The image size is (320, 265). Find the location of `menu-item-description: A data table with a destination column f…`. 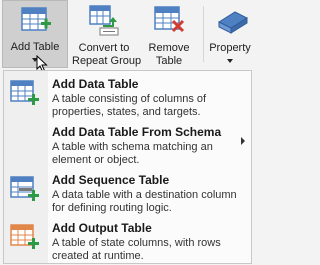

menu-item-description: A data table with a destination column f… is located at coordinates (144, 201).